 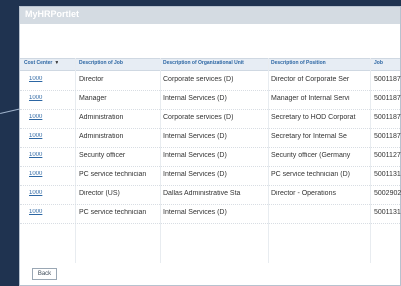 I want to click on col-header-org-unit: Description of Organizational Unit, so click(x=214, y=63).